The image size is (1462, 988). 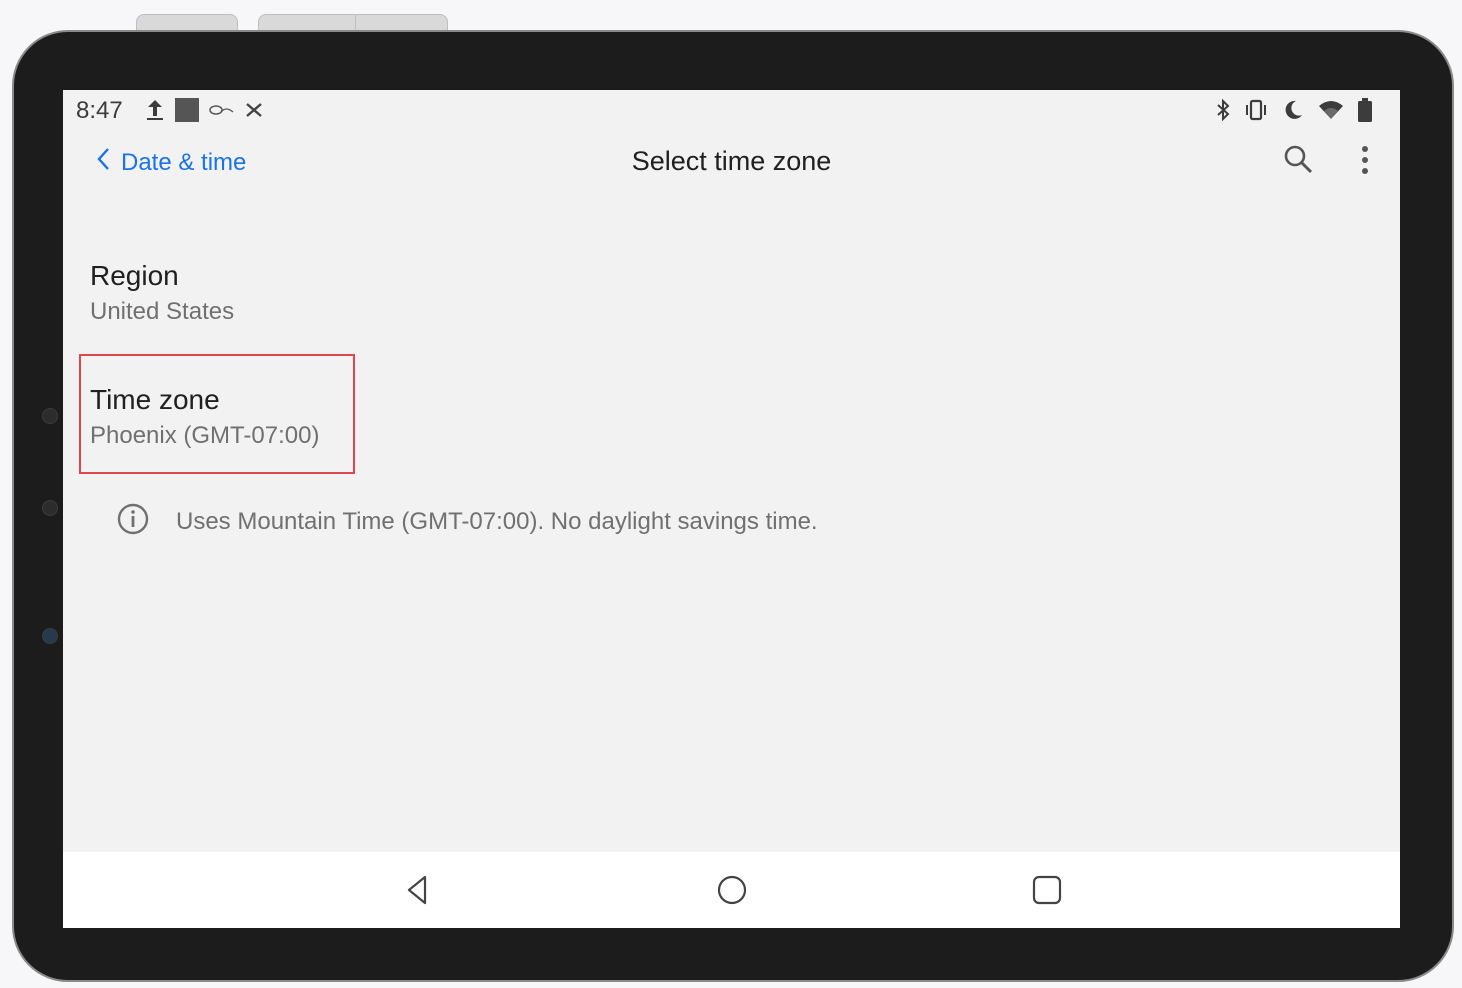 What do you see at coordinates (1047, 890) in the screenshot?
I see `nav-recents-button` at bounding box center [1047, 890].